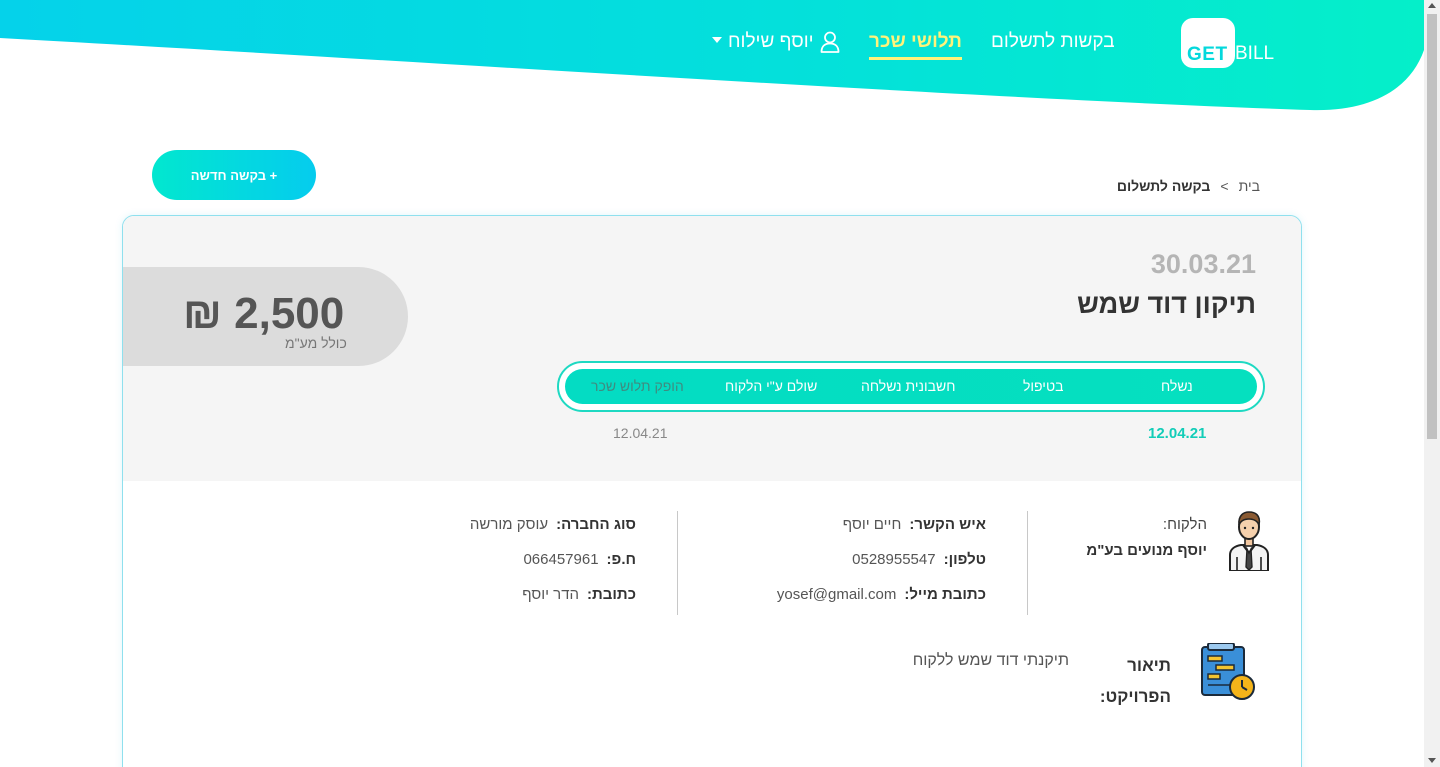 The image size is (1440, 767). I want to click on address-field: כתובת: הדר יוסף, so click(579, 594).